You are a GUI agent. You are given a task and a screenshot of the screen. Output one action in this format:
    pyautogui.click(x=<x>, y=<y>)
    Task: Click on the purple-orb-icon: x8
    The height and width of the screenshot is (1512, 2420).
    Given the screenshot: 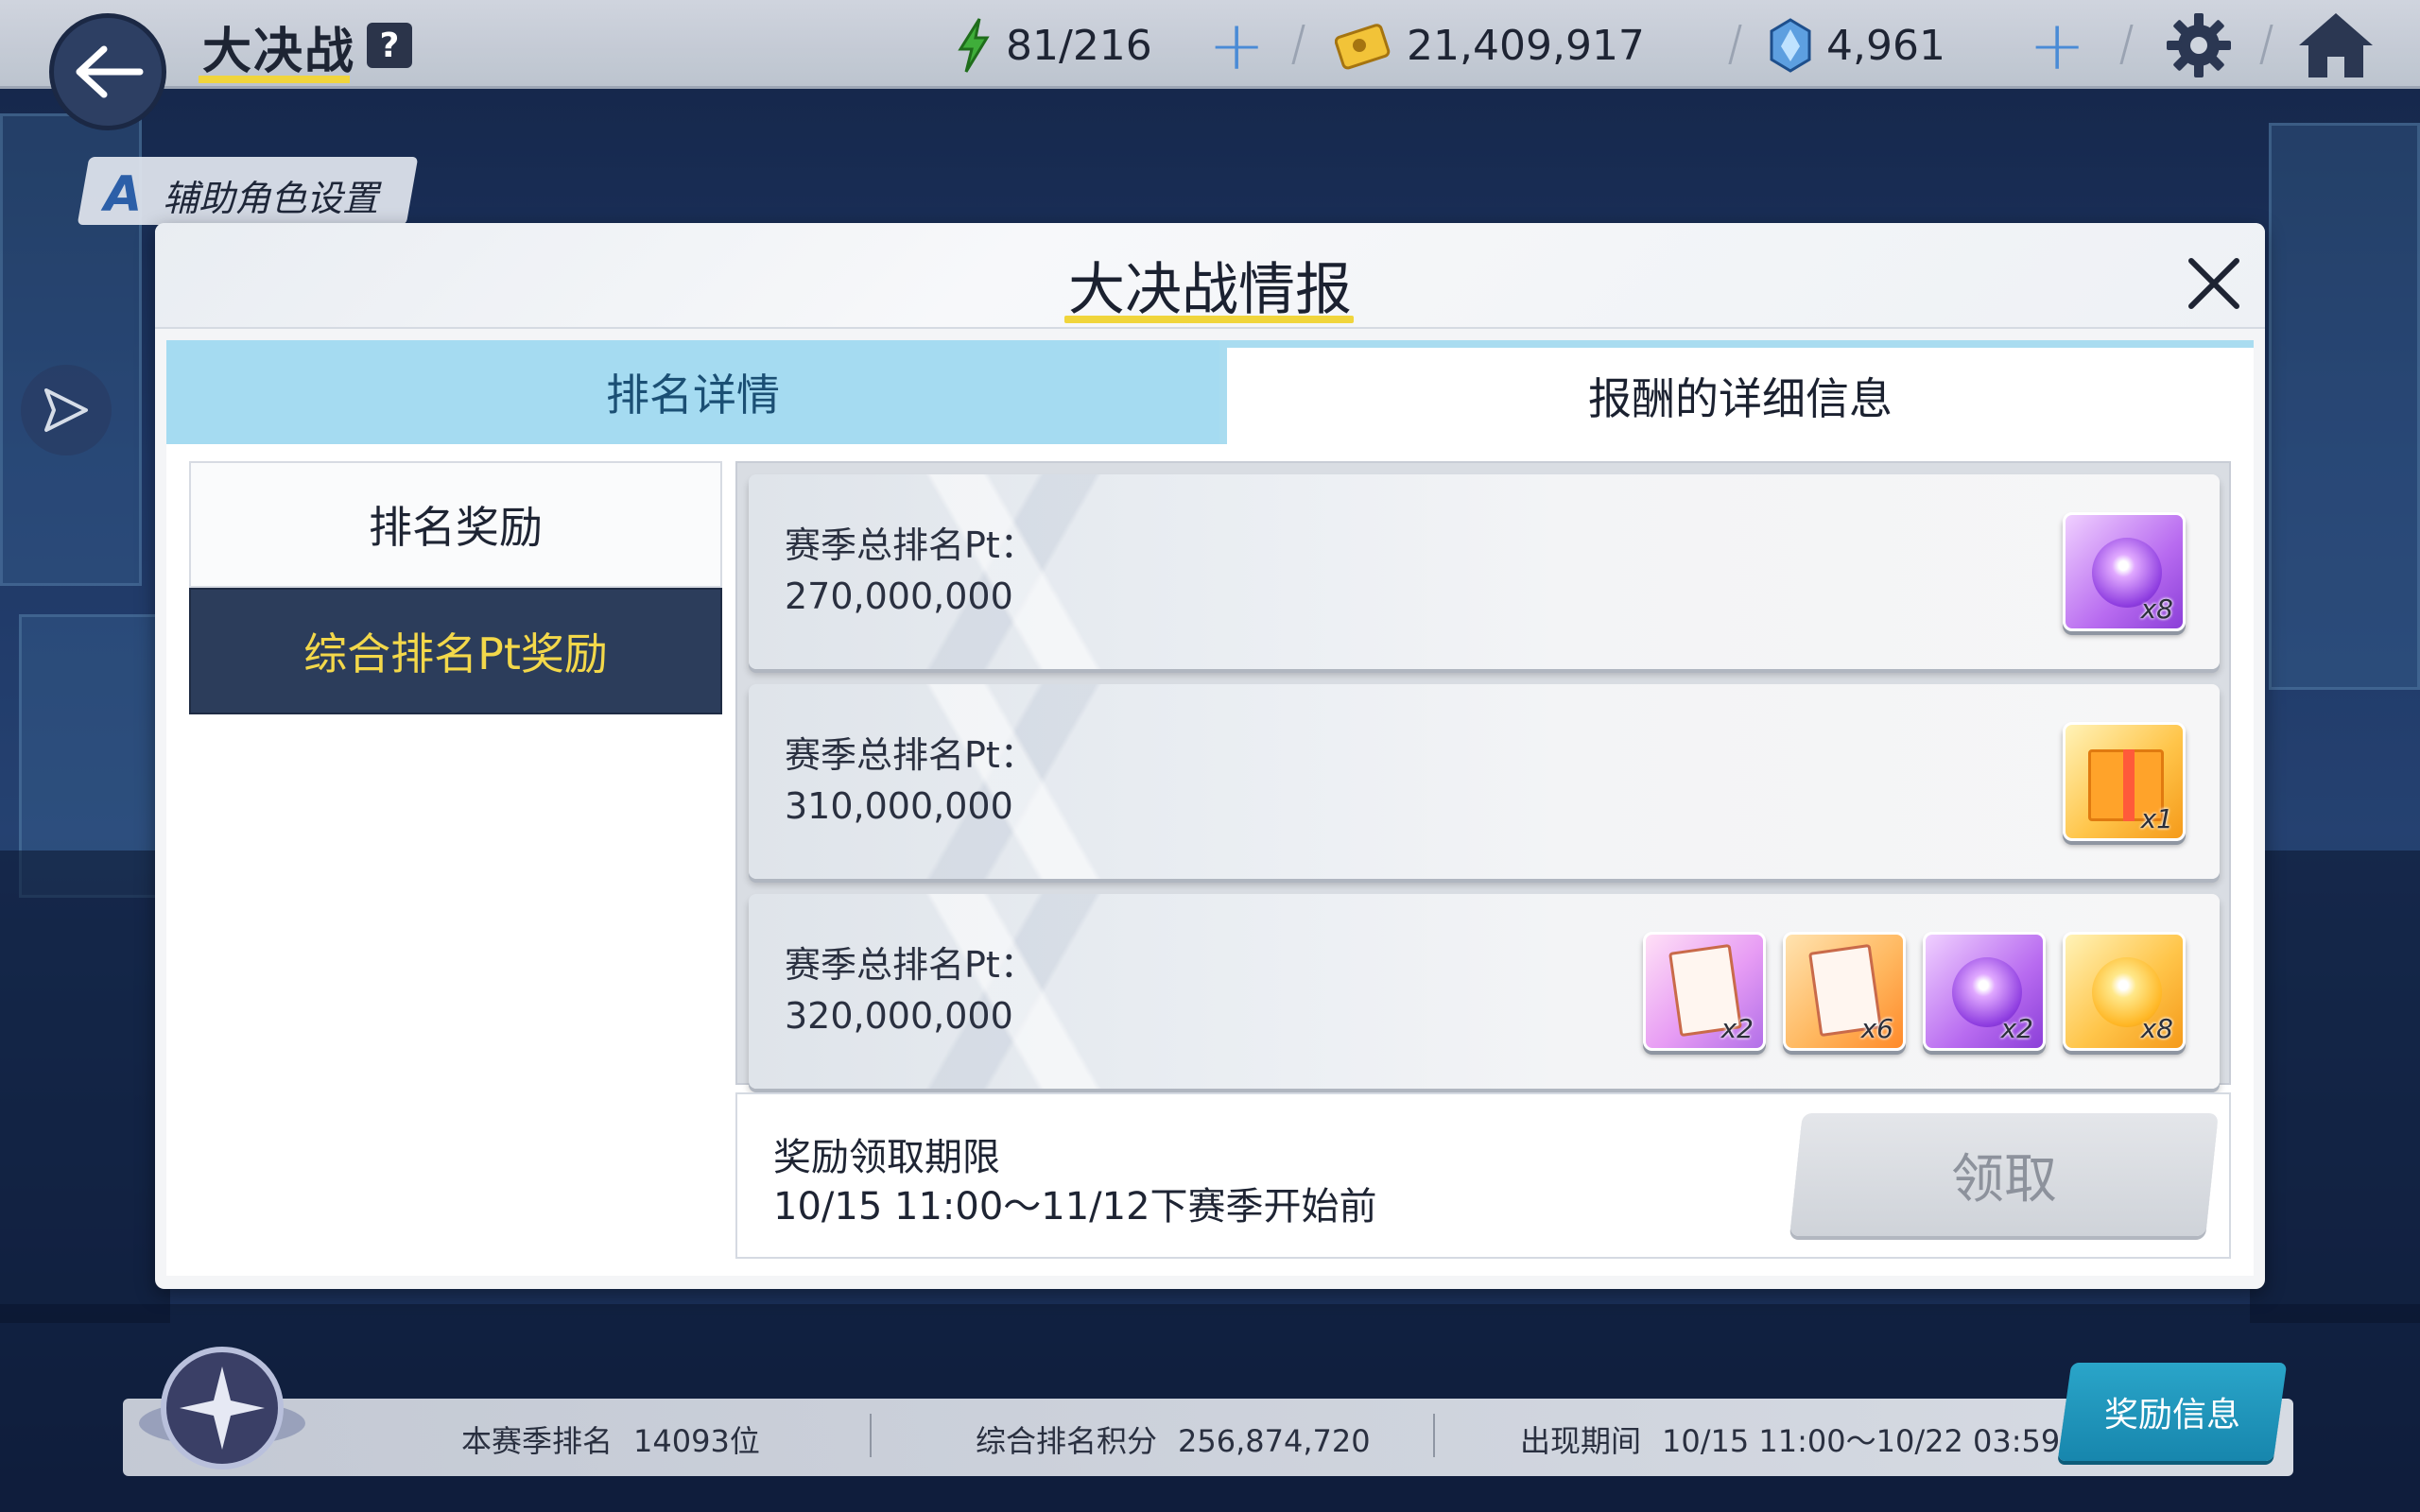 What is the action you would take?
    pyautogui.click(x=2124, y=571)
    